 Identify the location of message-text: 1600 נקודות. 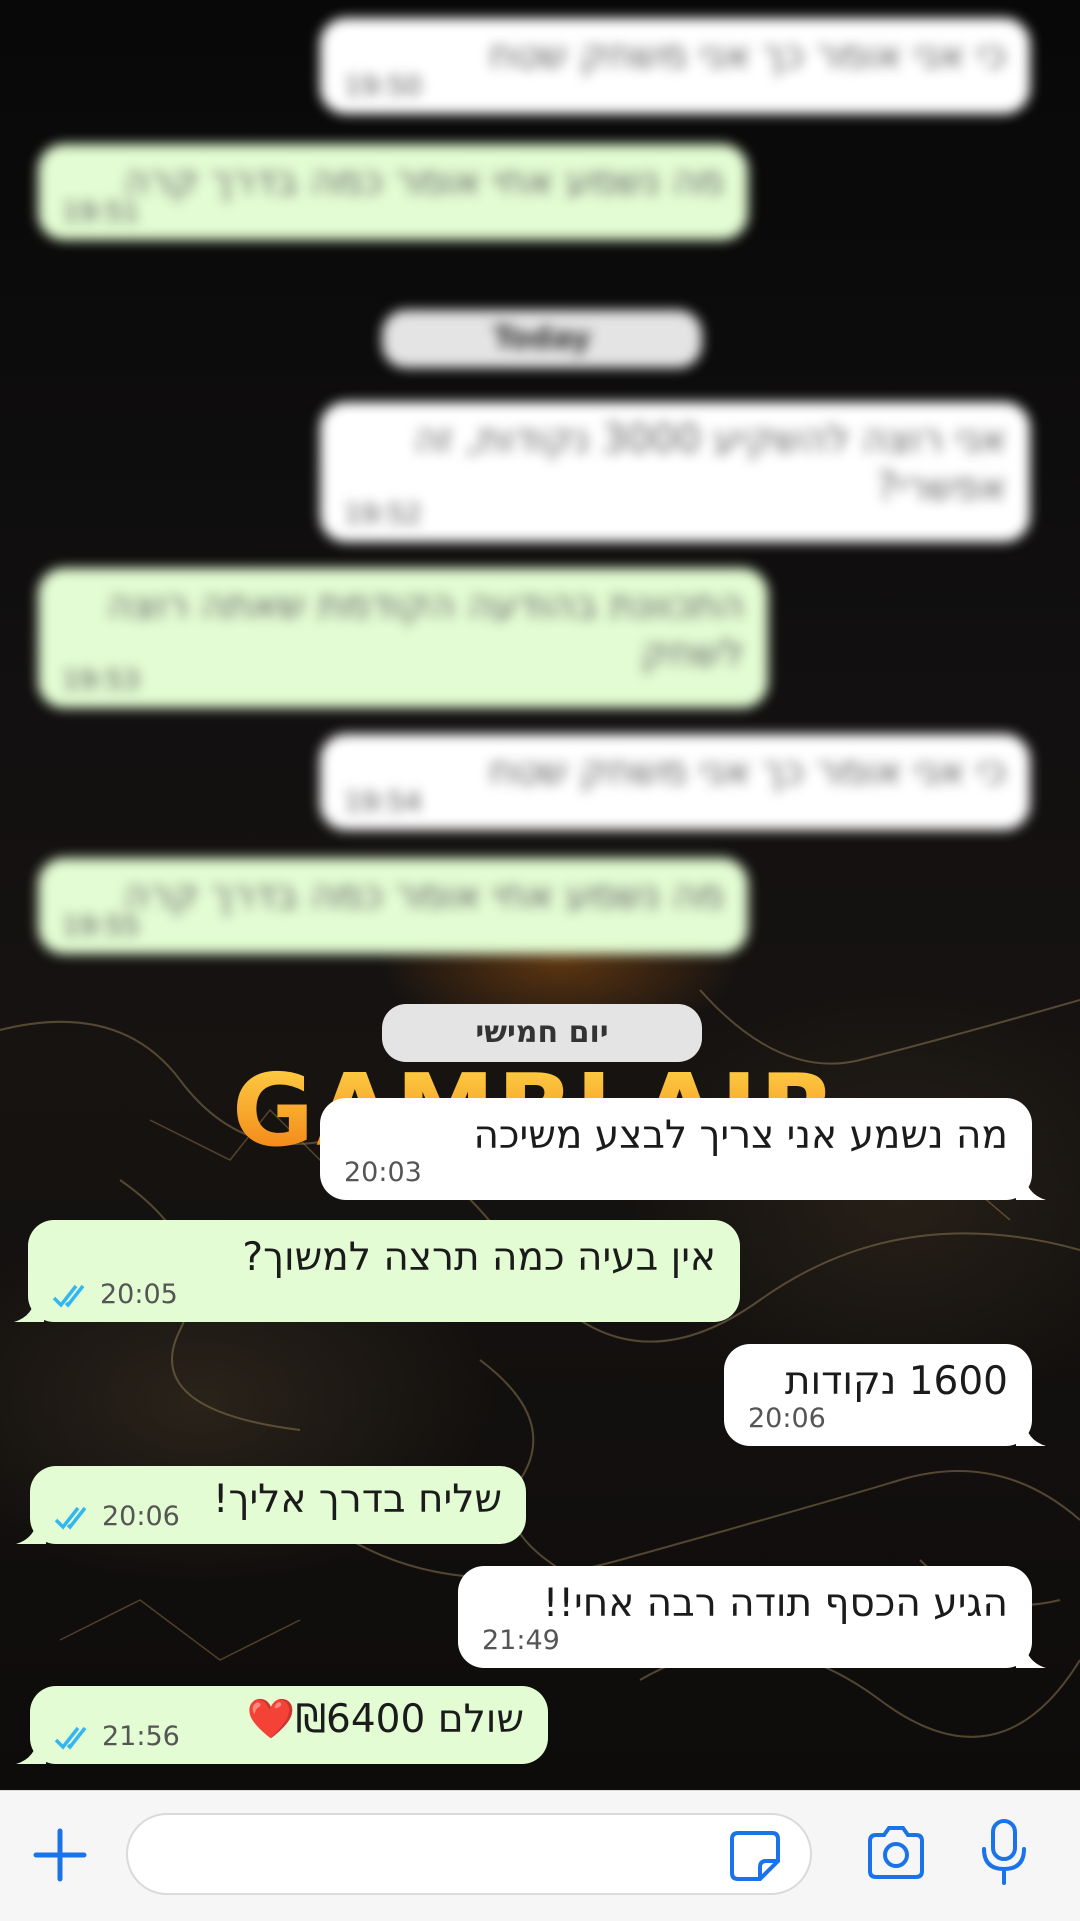
(896, 1381).